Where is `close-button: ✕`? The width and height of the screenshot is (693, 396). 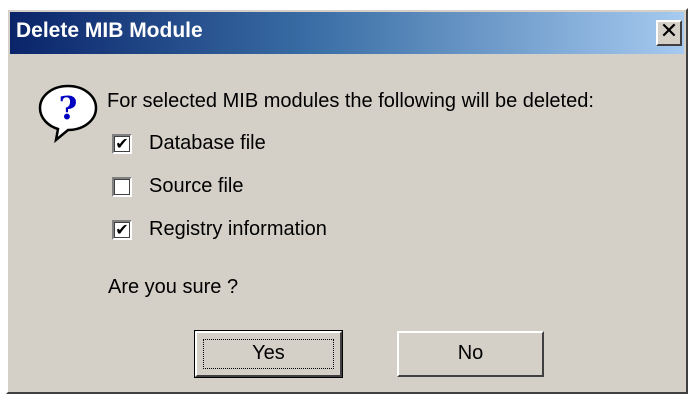
close-button: ✕ is located at coordinates (669, 33).